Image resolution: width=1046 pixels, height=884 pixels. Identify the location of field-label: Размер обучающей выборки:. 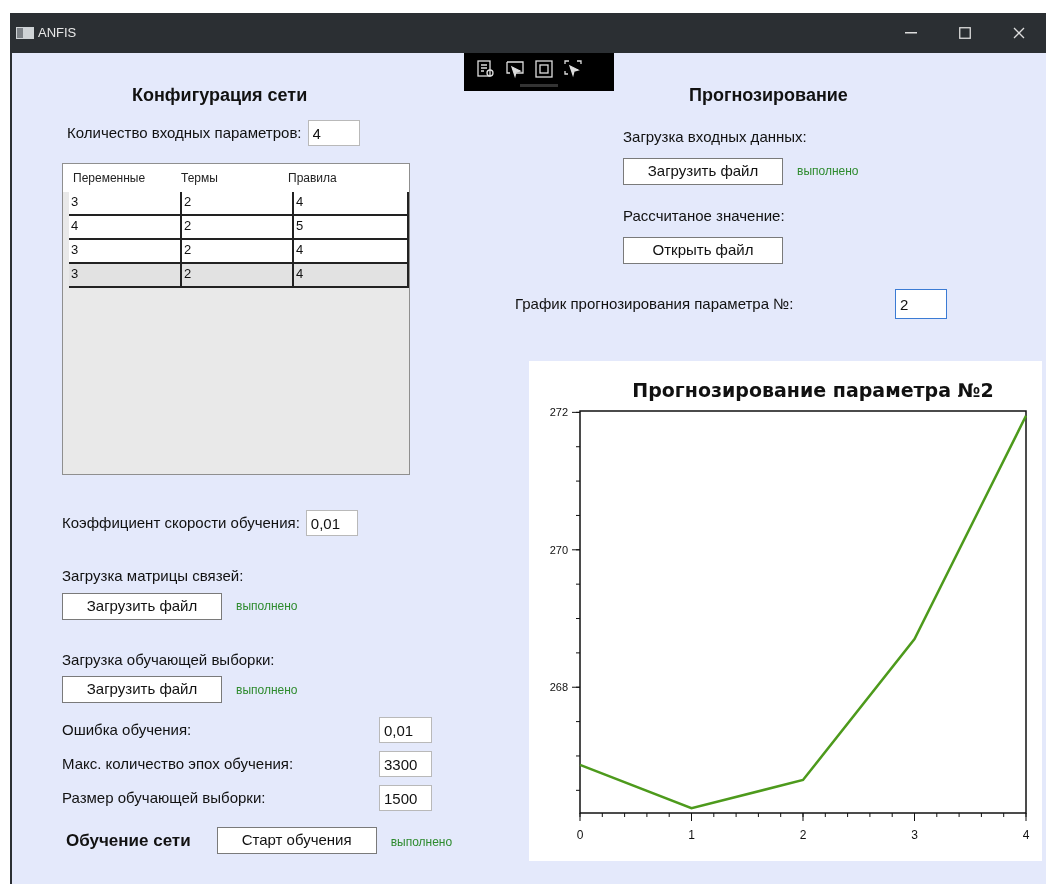
(164, 797).